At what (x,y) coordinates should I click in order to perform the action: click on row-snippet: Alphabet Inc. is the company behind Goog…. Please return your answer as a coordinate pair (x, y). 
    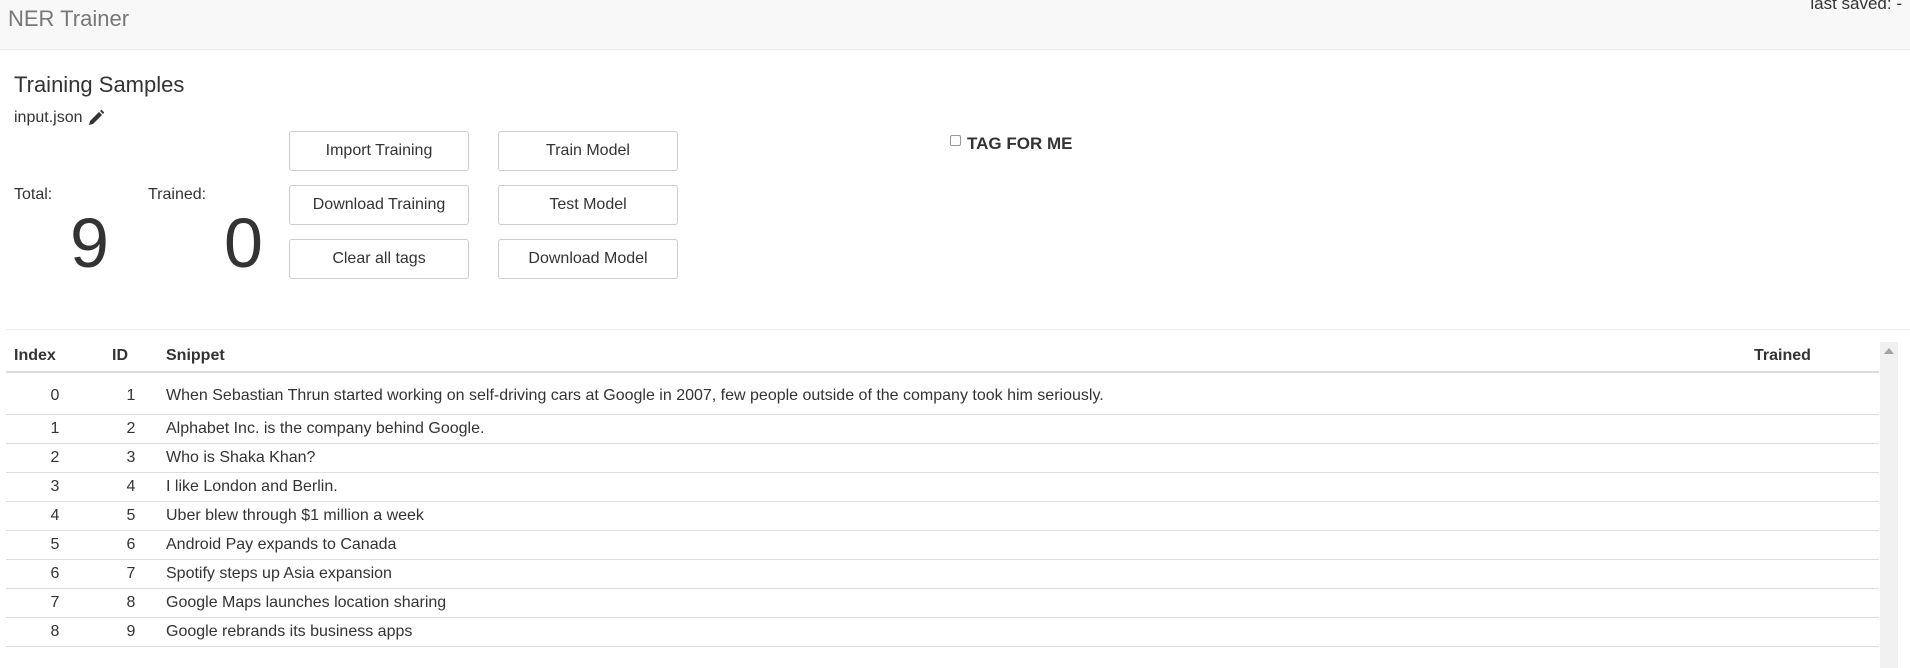
    Looking at the image, I should click on (952, 429).